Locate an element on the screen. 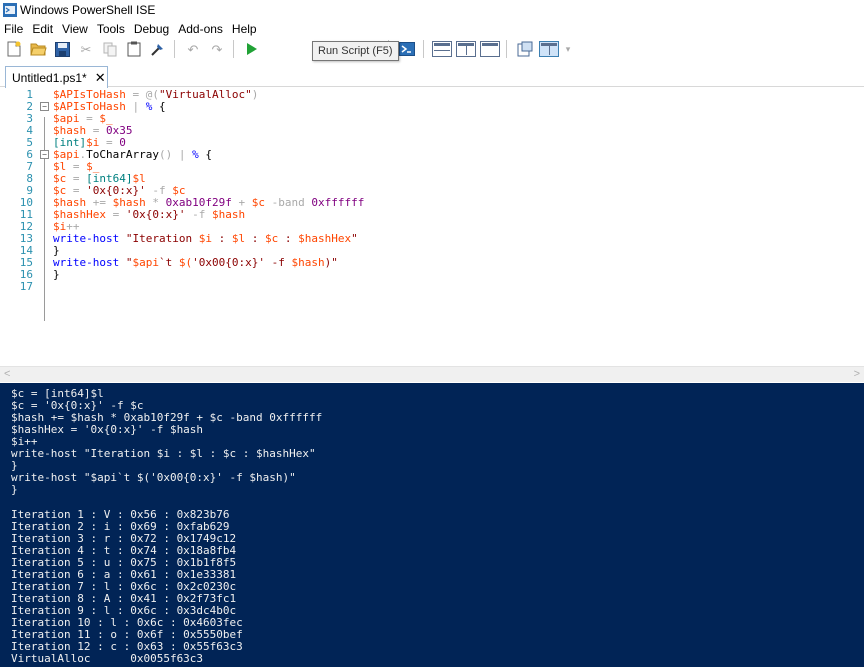 This screenshot has width=864, height=667. show-script-icon is located at coordinates (549, 49).